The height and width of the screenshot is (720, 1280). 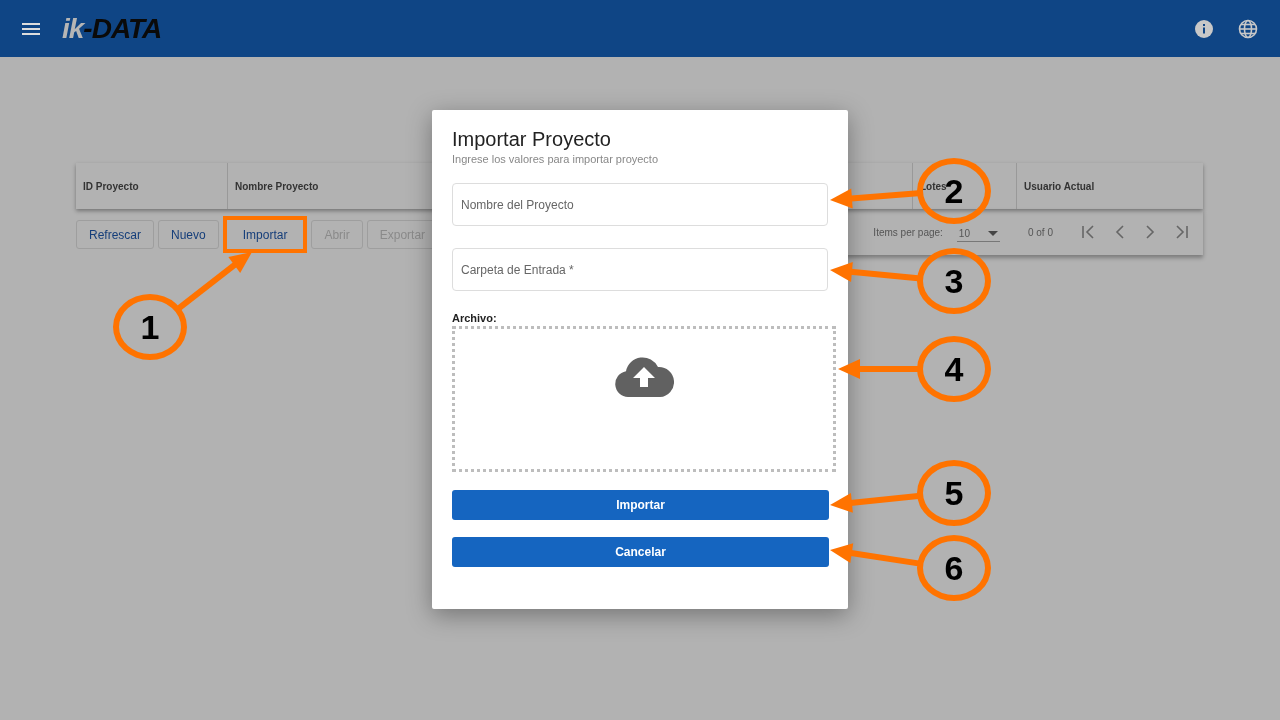 I want to click on dialog-subtitle: Ingrese los valores para importar proyecto, so click(x=556, y=159).